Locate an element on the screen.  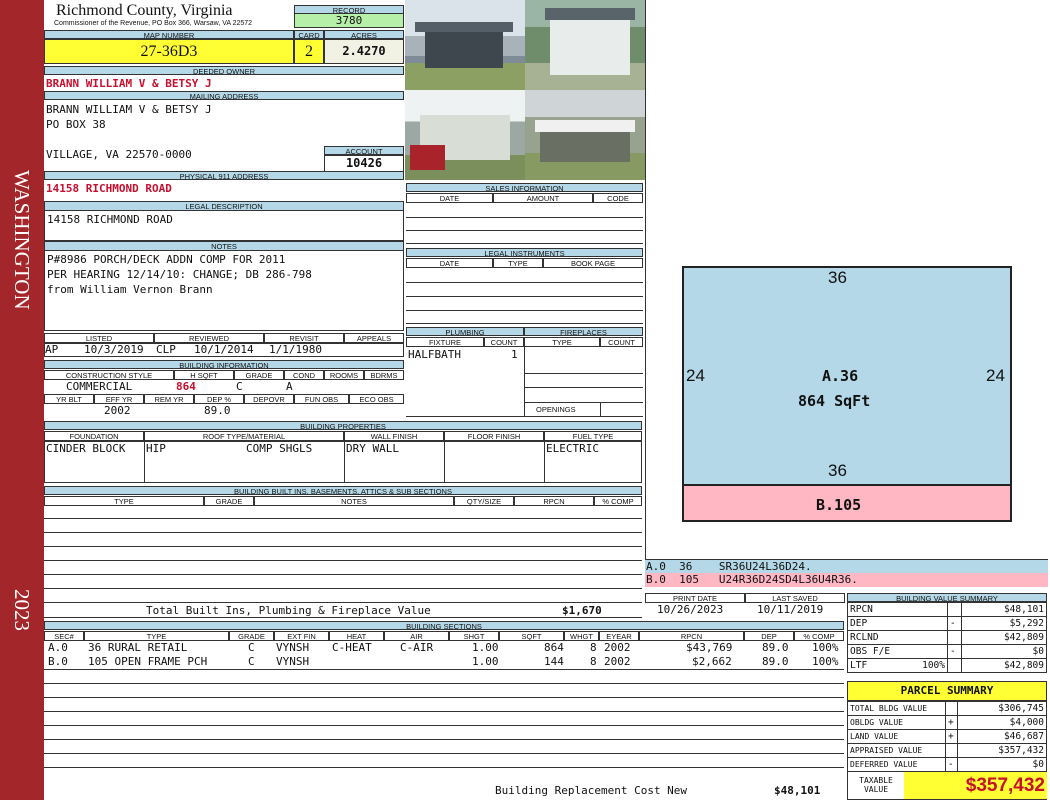
plumbing-fixture: HALFBATH is located at coordinates (434, 354).